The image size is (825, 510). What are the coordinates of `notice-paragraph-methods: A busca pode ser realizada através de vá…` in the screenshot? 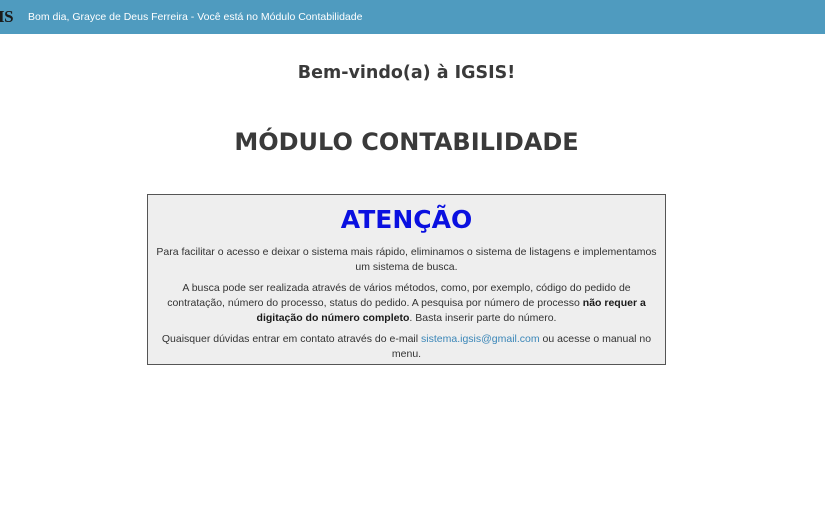 It's located at (406, 303).